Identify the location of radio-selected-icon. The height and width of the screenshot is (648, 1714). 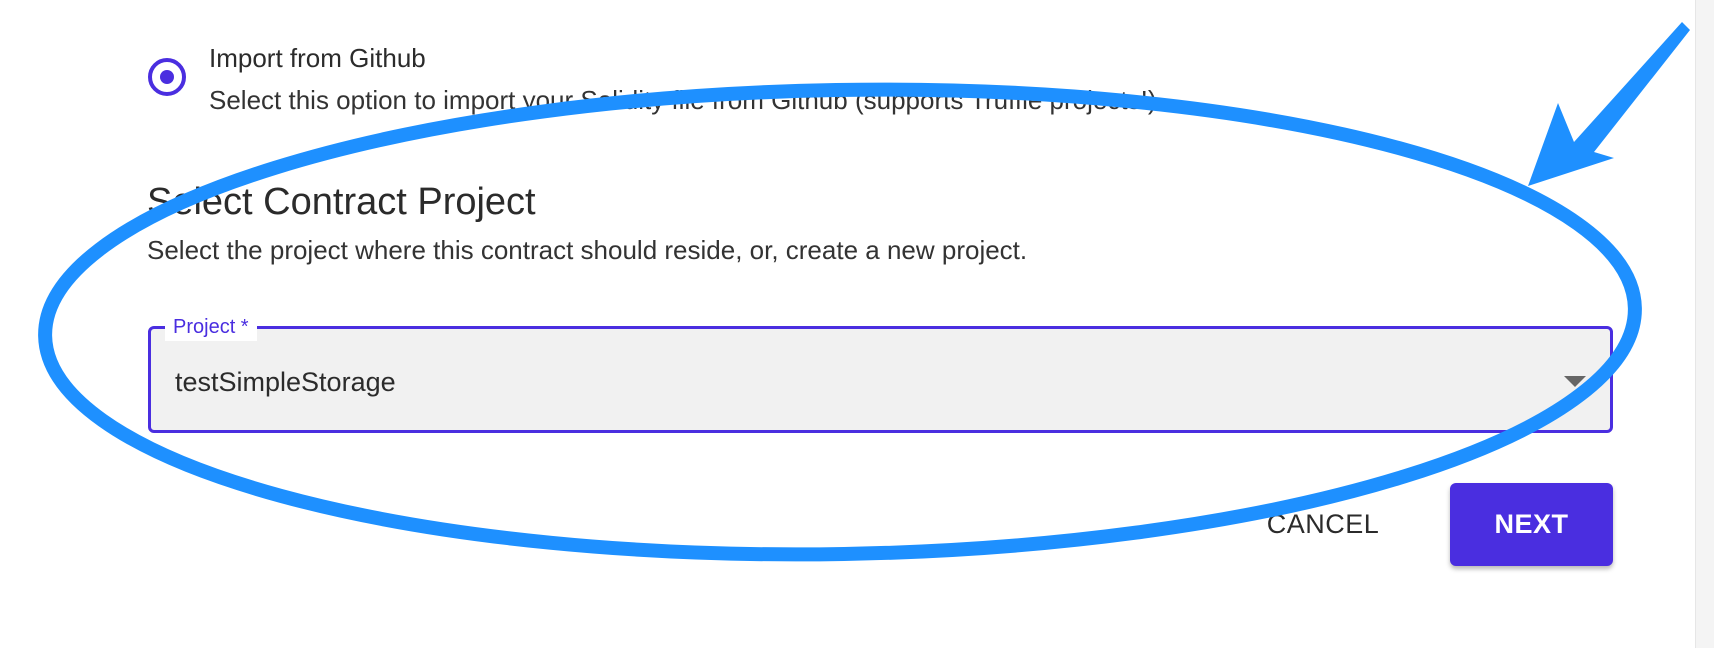
(167, 77).